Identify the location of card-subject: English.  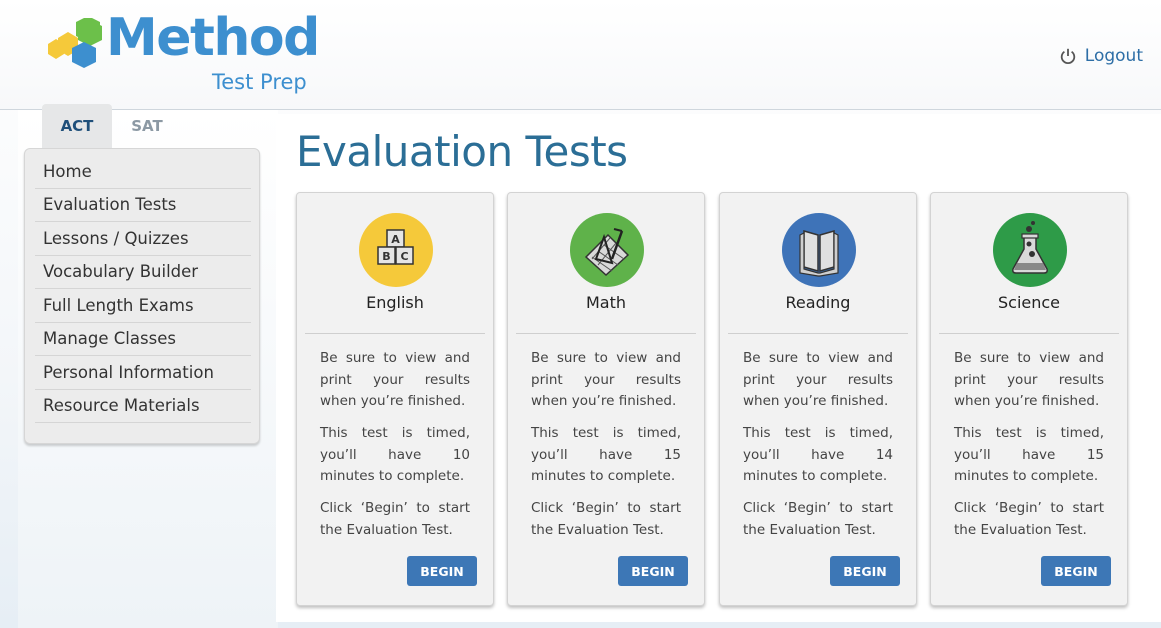
(395, 302).